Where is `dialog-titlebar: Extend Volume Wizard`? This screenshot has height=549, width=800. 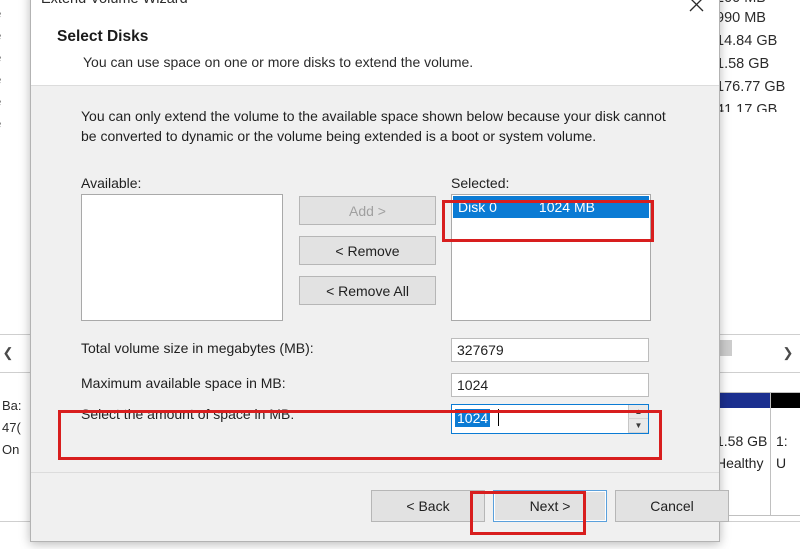
dialog-titlebar: Extend Volume Wizard is located at coordinates (375, 9).